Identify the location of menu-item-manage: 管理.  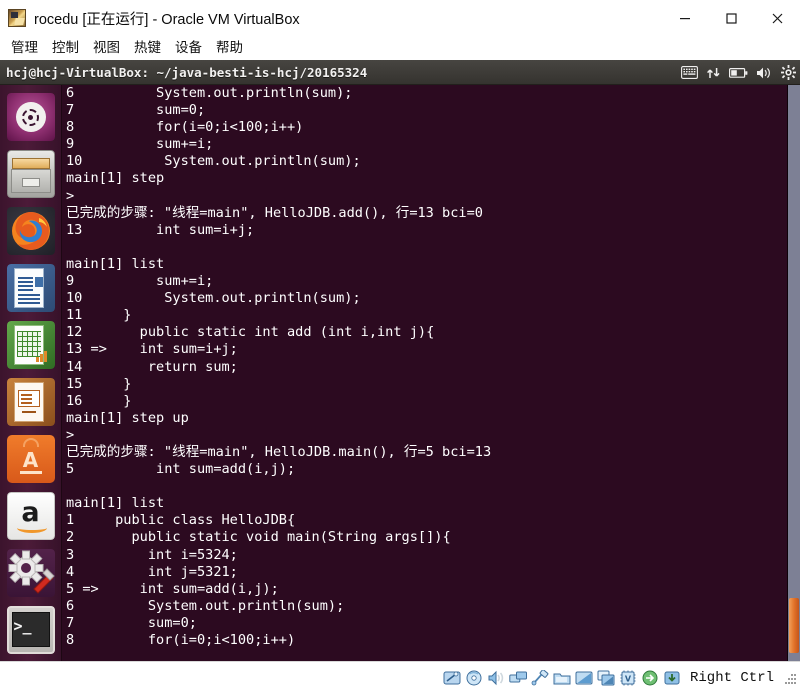
(24, 48).